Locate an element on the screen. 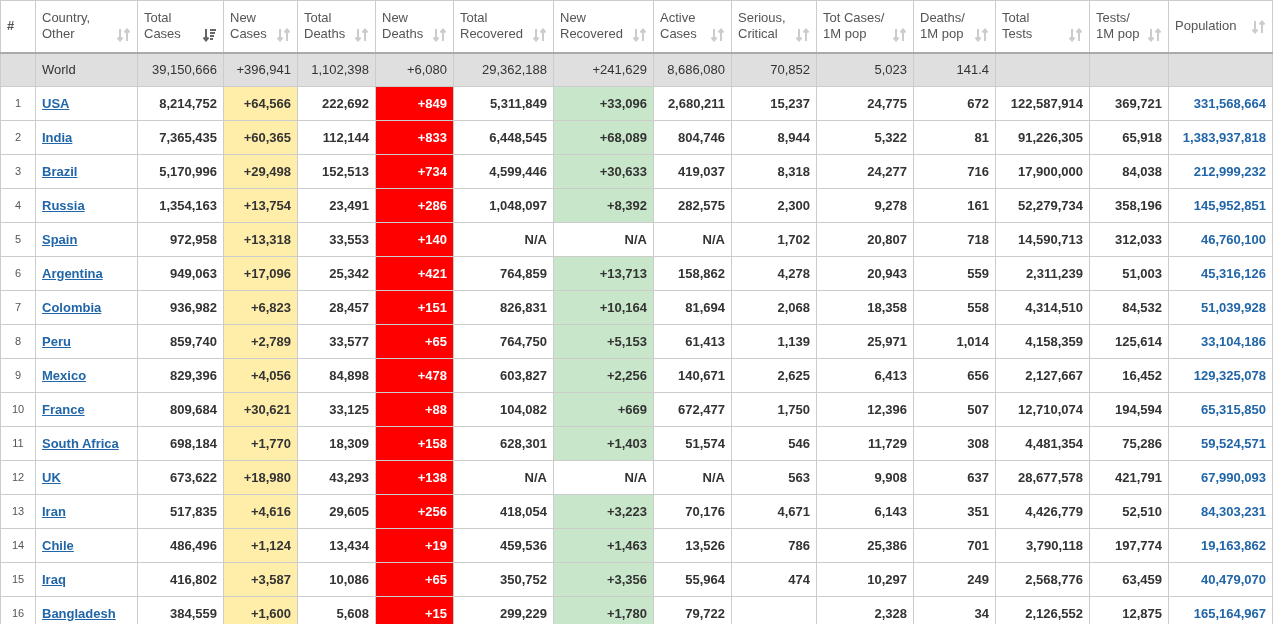 This screenshot has height=624, width=1275. column-header: Total Cases is located at coordinates (180, 26).